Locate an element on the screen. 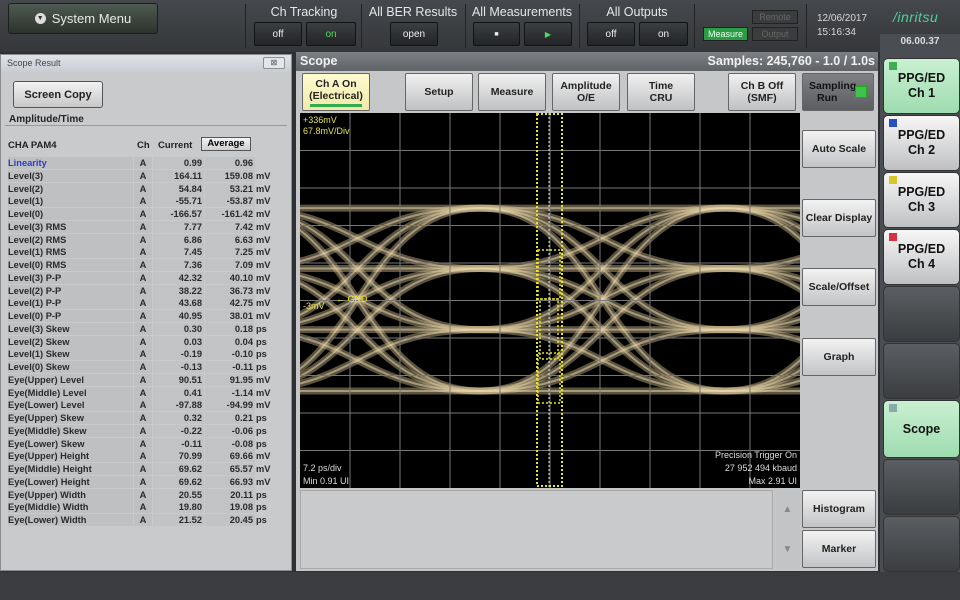 Image resolution: width=960 pixels, height=600 pixels. eye-trace is located at coordinates (762, 224).